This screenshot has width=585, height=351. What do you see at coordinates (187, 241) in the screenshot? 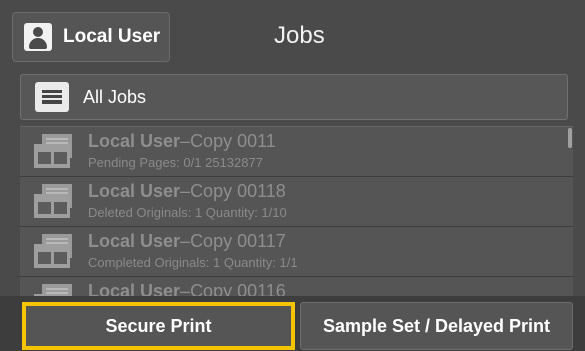
I see `job-title: Local User–Copy 00117` at bounding box center [187, 241].